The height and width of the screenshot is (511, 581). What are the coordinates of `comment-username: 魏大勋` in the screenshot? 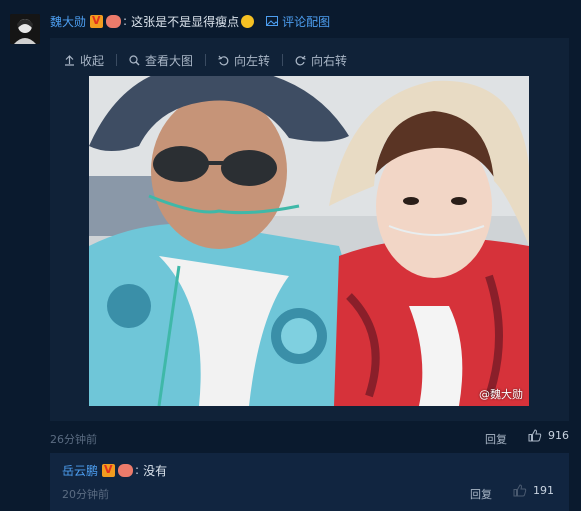 It's located at (68, 21).